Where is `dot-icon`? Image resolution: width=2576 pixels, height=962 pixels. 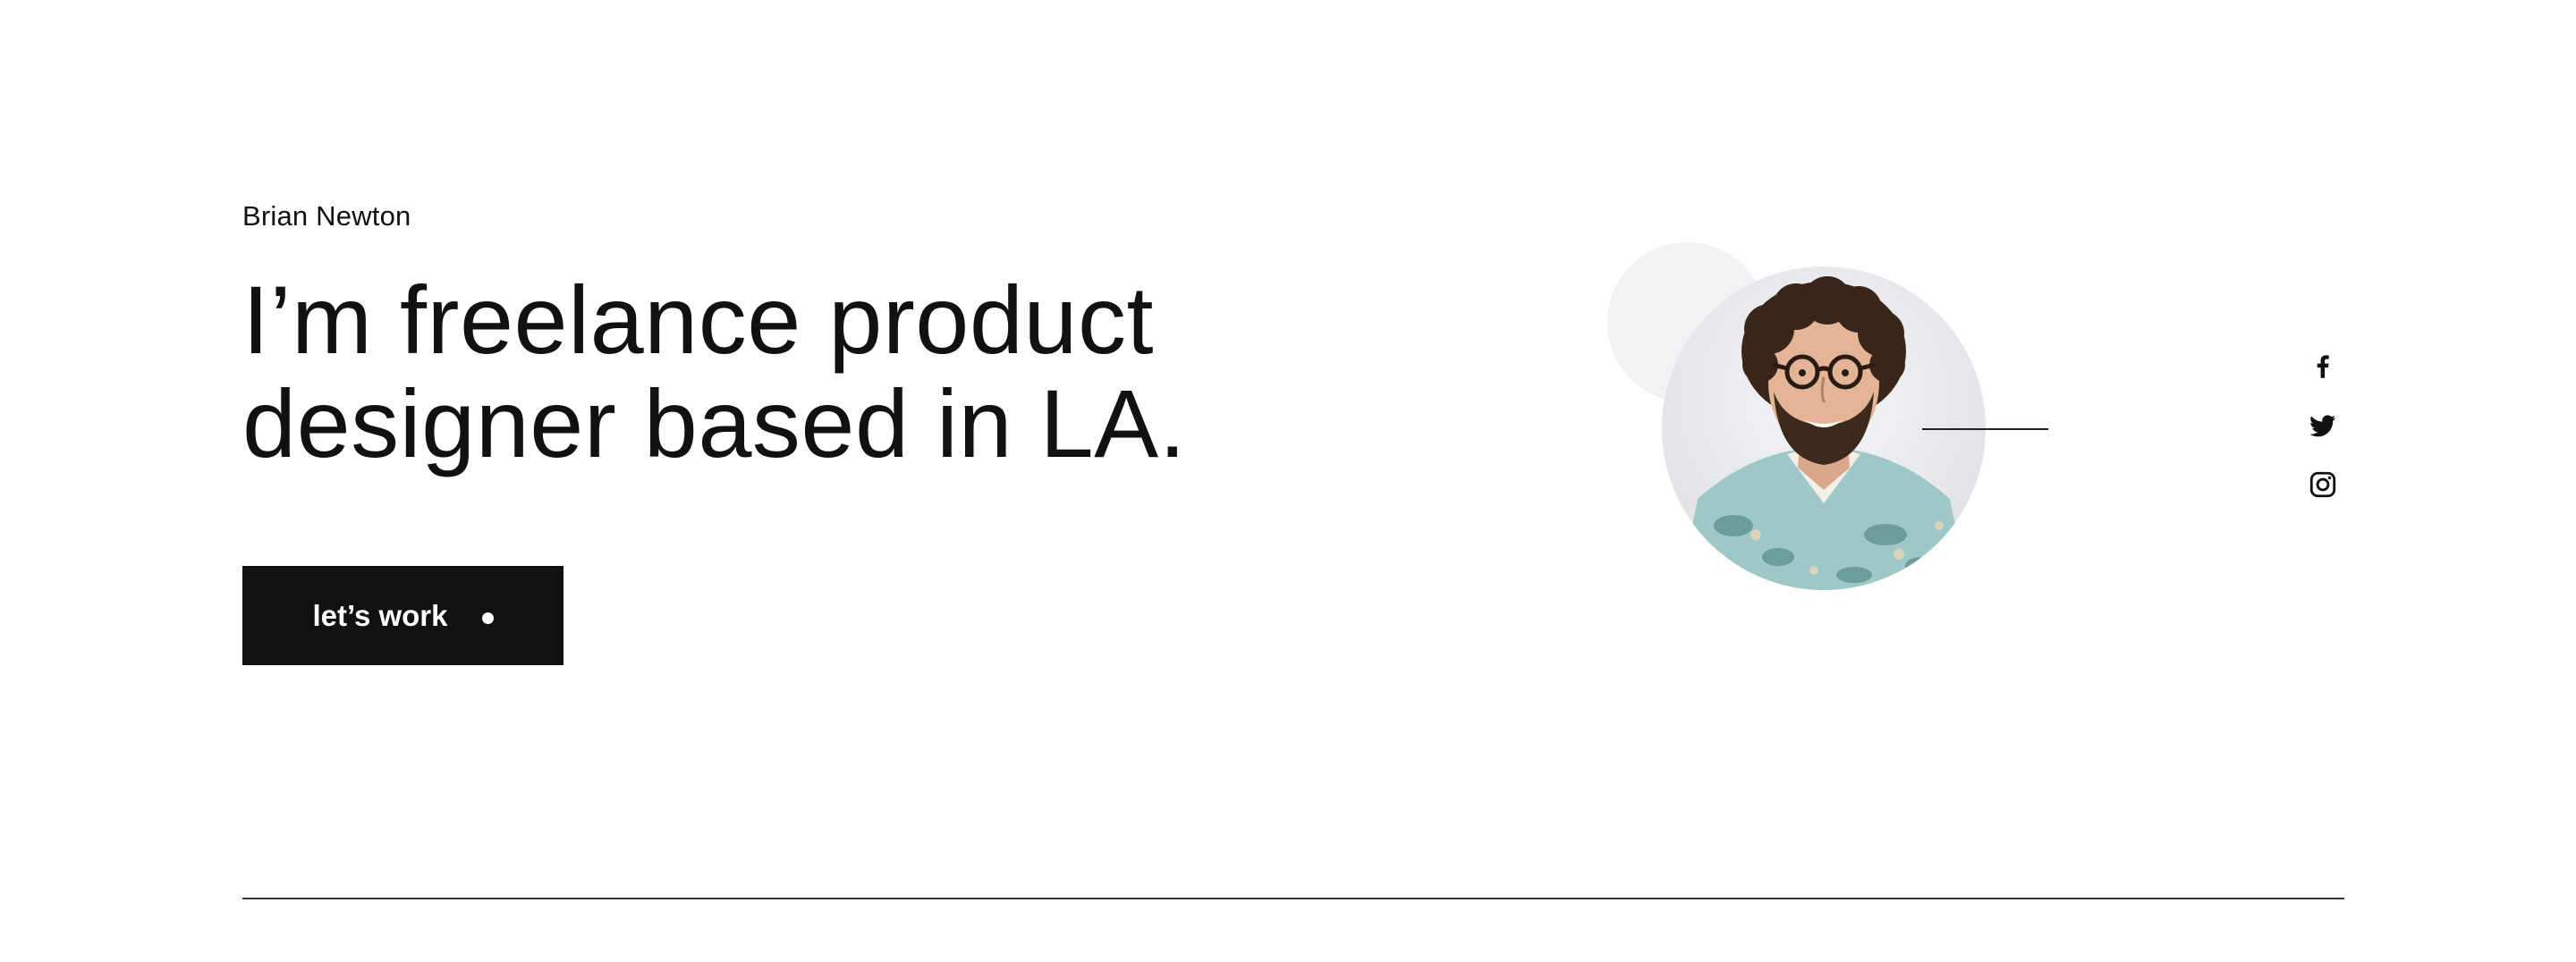 dot-icon is located at coordinates (487, 618).